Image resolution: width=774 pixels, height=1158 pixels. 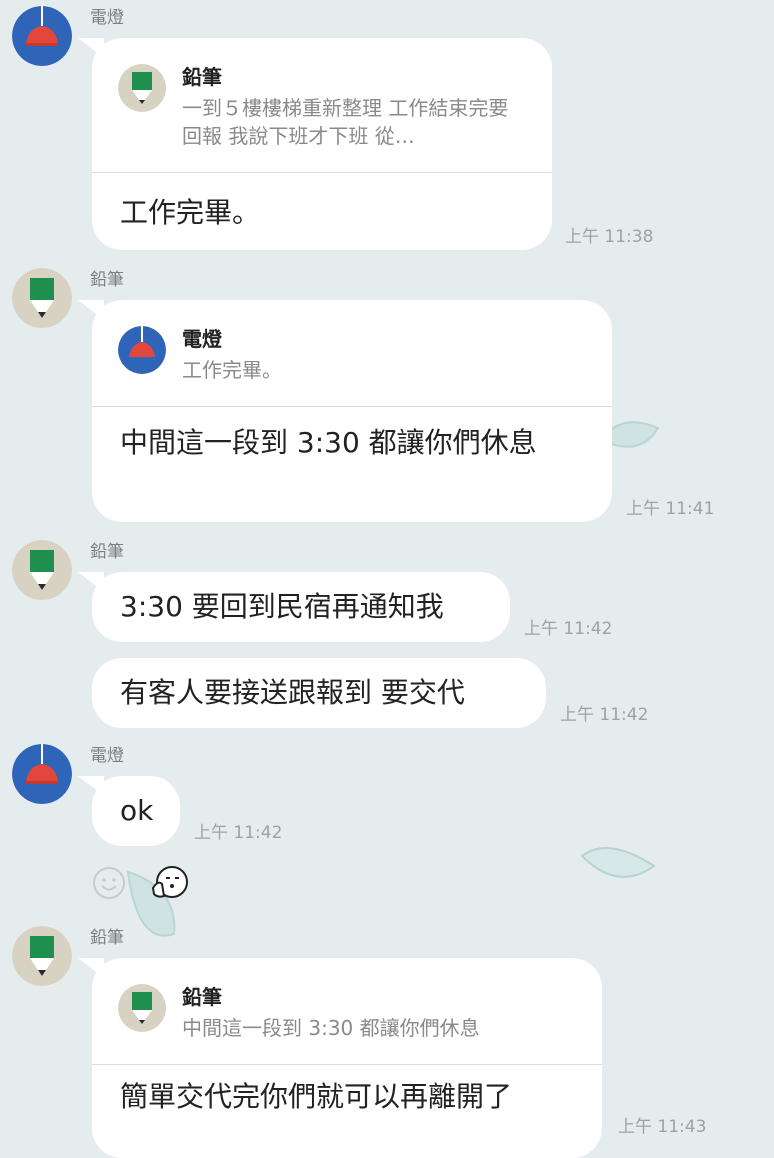 What do you see at coordinates (328, 442) in the screenshot?
I see `message-text: 中間這一段到 3:30 都讓你們休息` at bounding box center [328, 442].